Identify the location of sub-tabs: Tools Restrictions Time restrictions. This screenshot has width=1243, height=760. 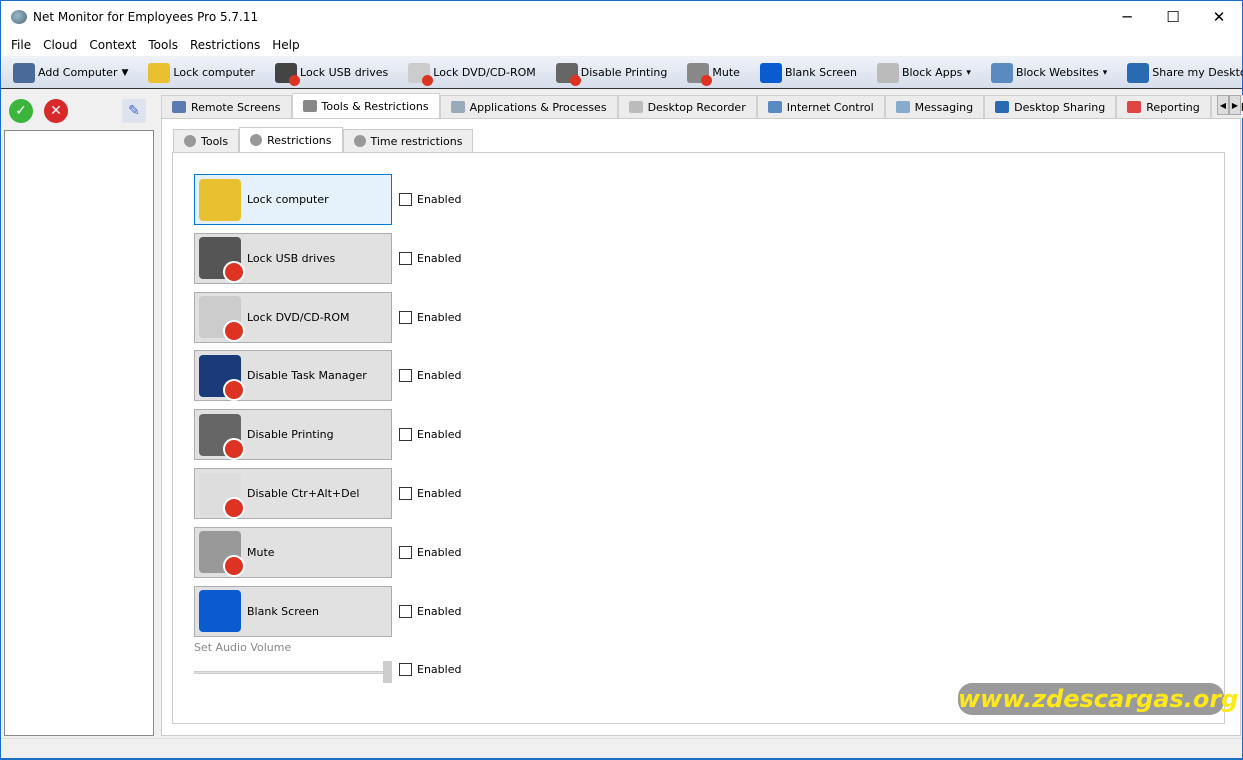
(323, 139).